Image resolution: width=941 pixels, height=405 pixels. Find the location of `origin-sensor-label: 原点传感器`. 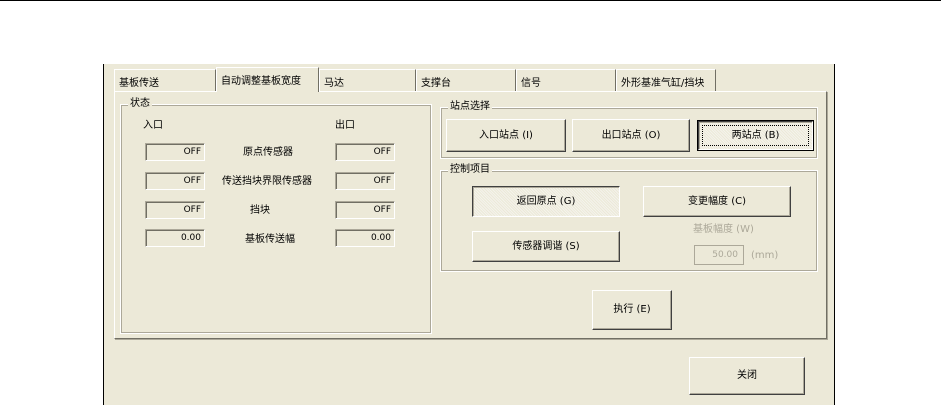

origin-sensor-label: 原点传感器 is located at coordinates (268, 152).